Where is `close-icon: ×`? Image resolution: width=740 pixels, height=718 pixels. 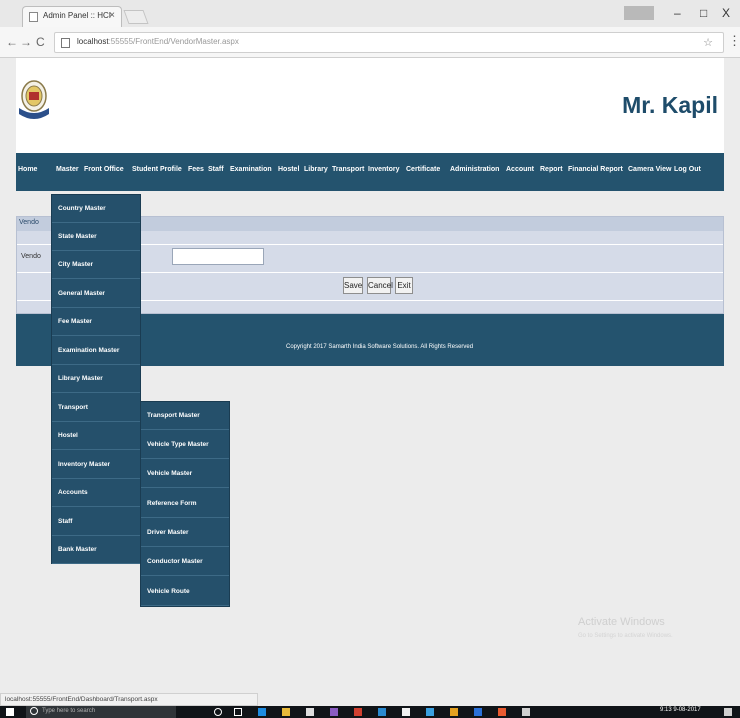
close-icon: × is located at coordinates (112, 15).